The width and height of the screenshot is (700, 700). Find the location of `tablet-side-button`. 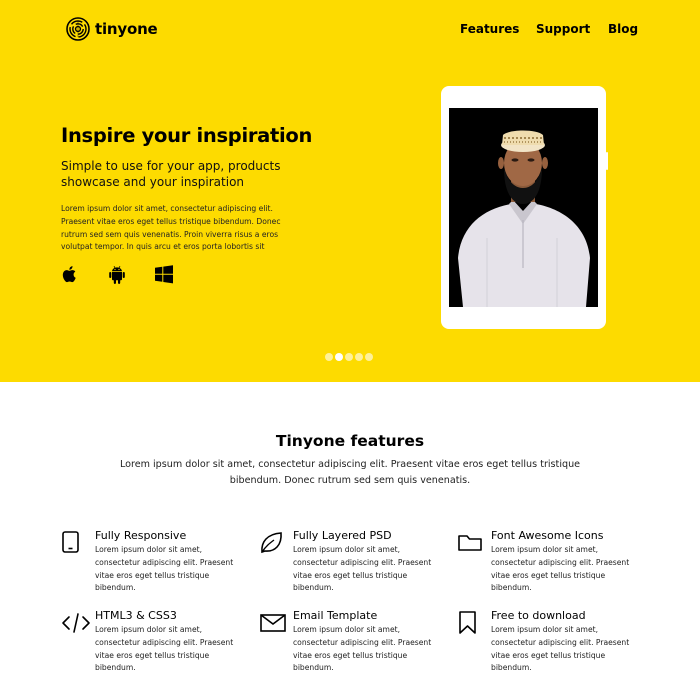

tablet-side-button is located at coordinates (607, 161).